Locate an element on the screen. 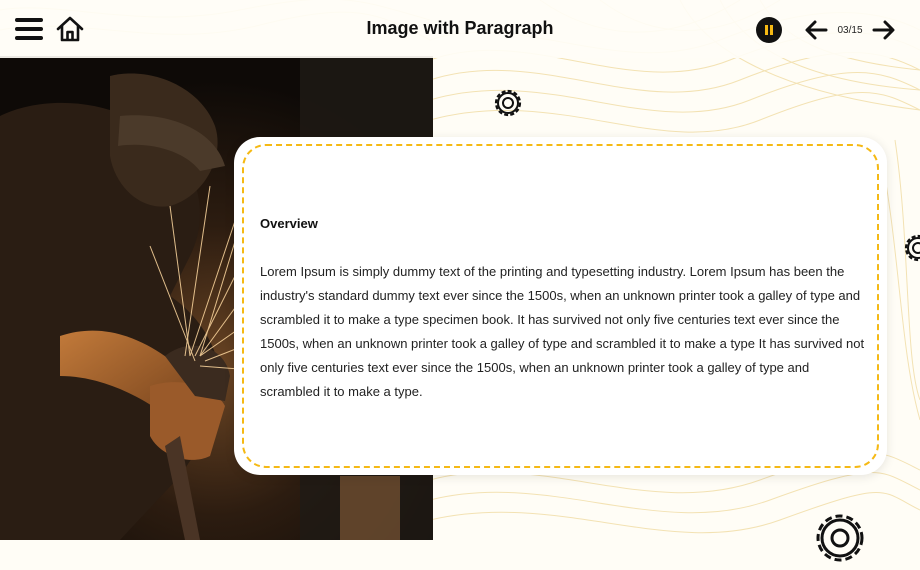  page-title: Image with Paragraph is located at coordinates (460, 28).